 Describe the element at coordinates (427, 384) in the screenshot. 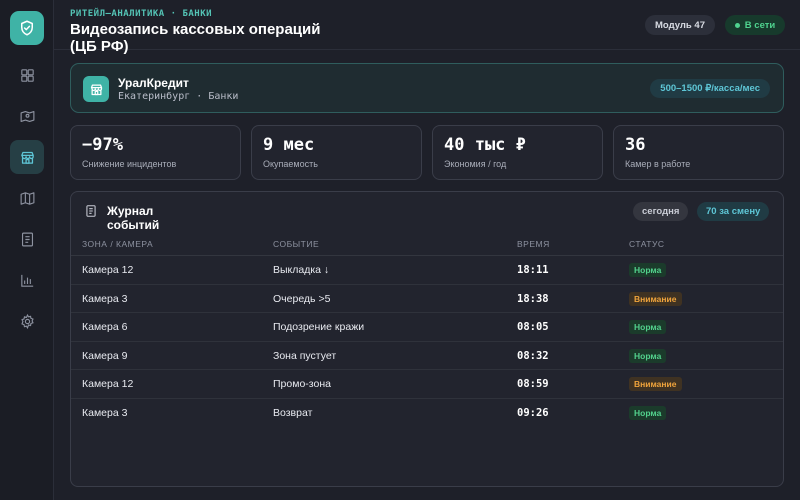

I see `table-row: Камера 12 Промо-зона 08:59 Внимание` at that location.